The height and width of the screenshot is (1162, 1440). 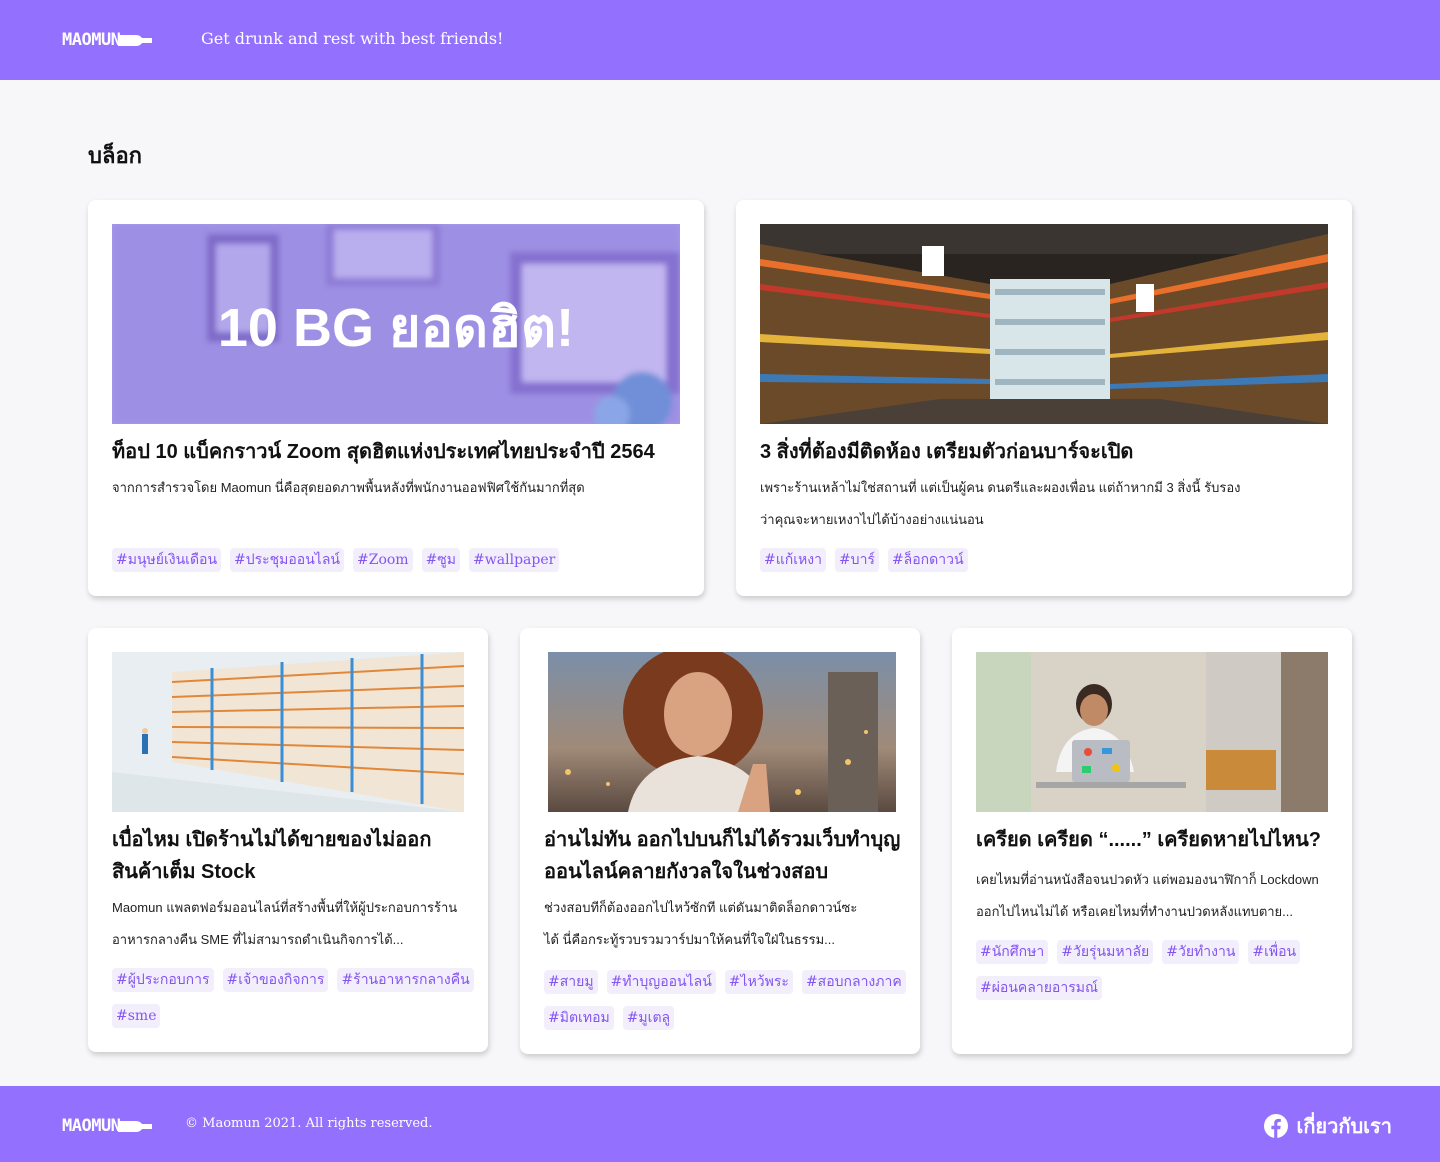 I want to click on tag: #Zoom, so click(x=382, y=560).